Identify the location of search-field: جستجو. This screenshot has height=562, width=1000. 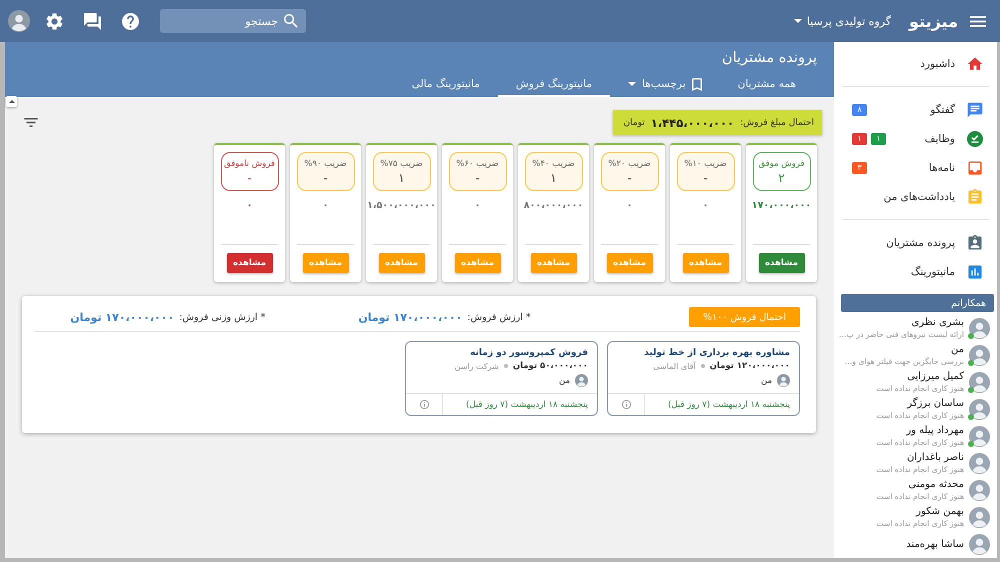
(233, 21).